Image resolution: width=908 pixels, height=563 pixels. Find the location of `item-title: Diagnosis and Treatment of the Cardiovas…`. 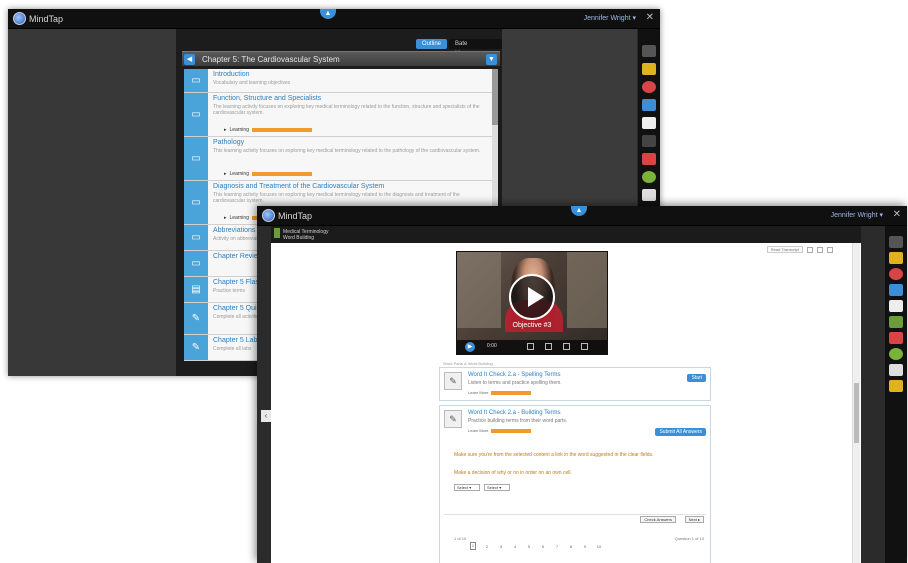

item-title: Diagnosis and Treatment of the Cardiovas… is located at coordinates (298, 186).